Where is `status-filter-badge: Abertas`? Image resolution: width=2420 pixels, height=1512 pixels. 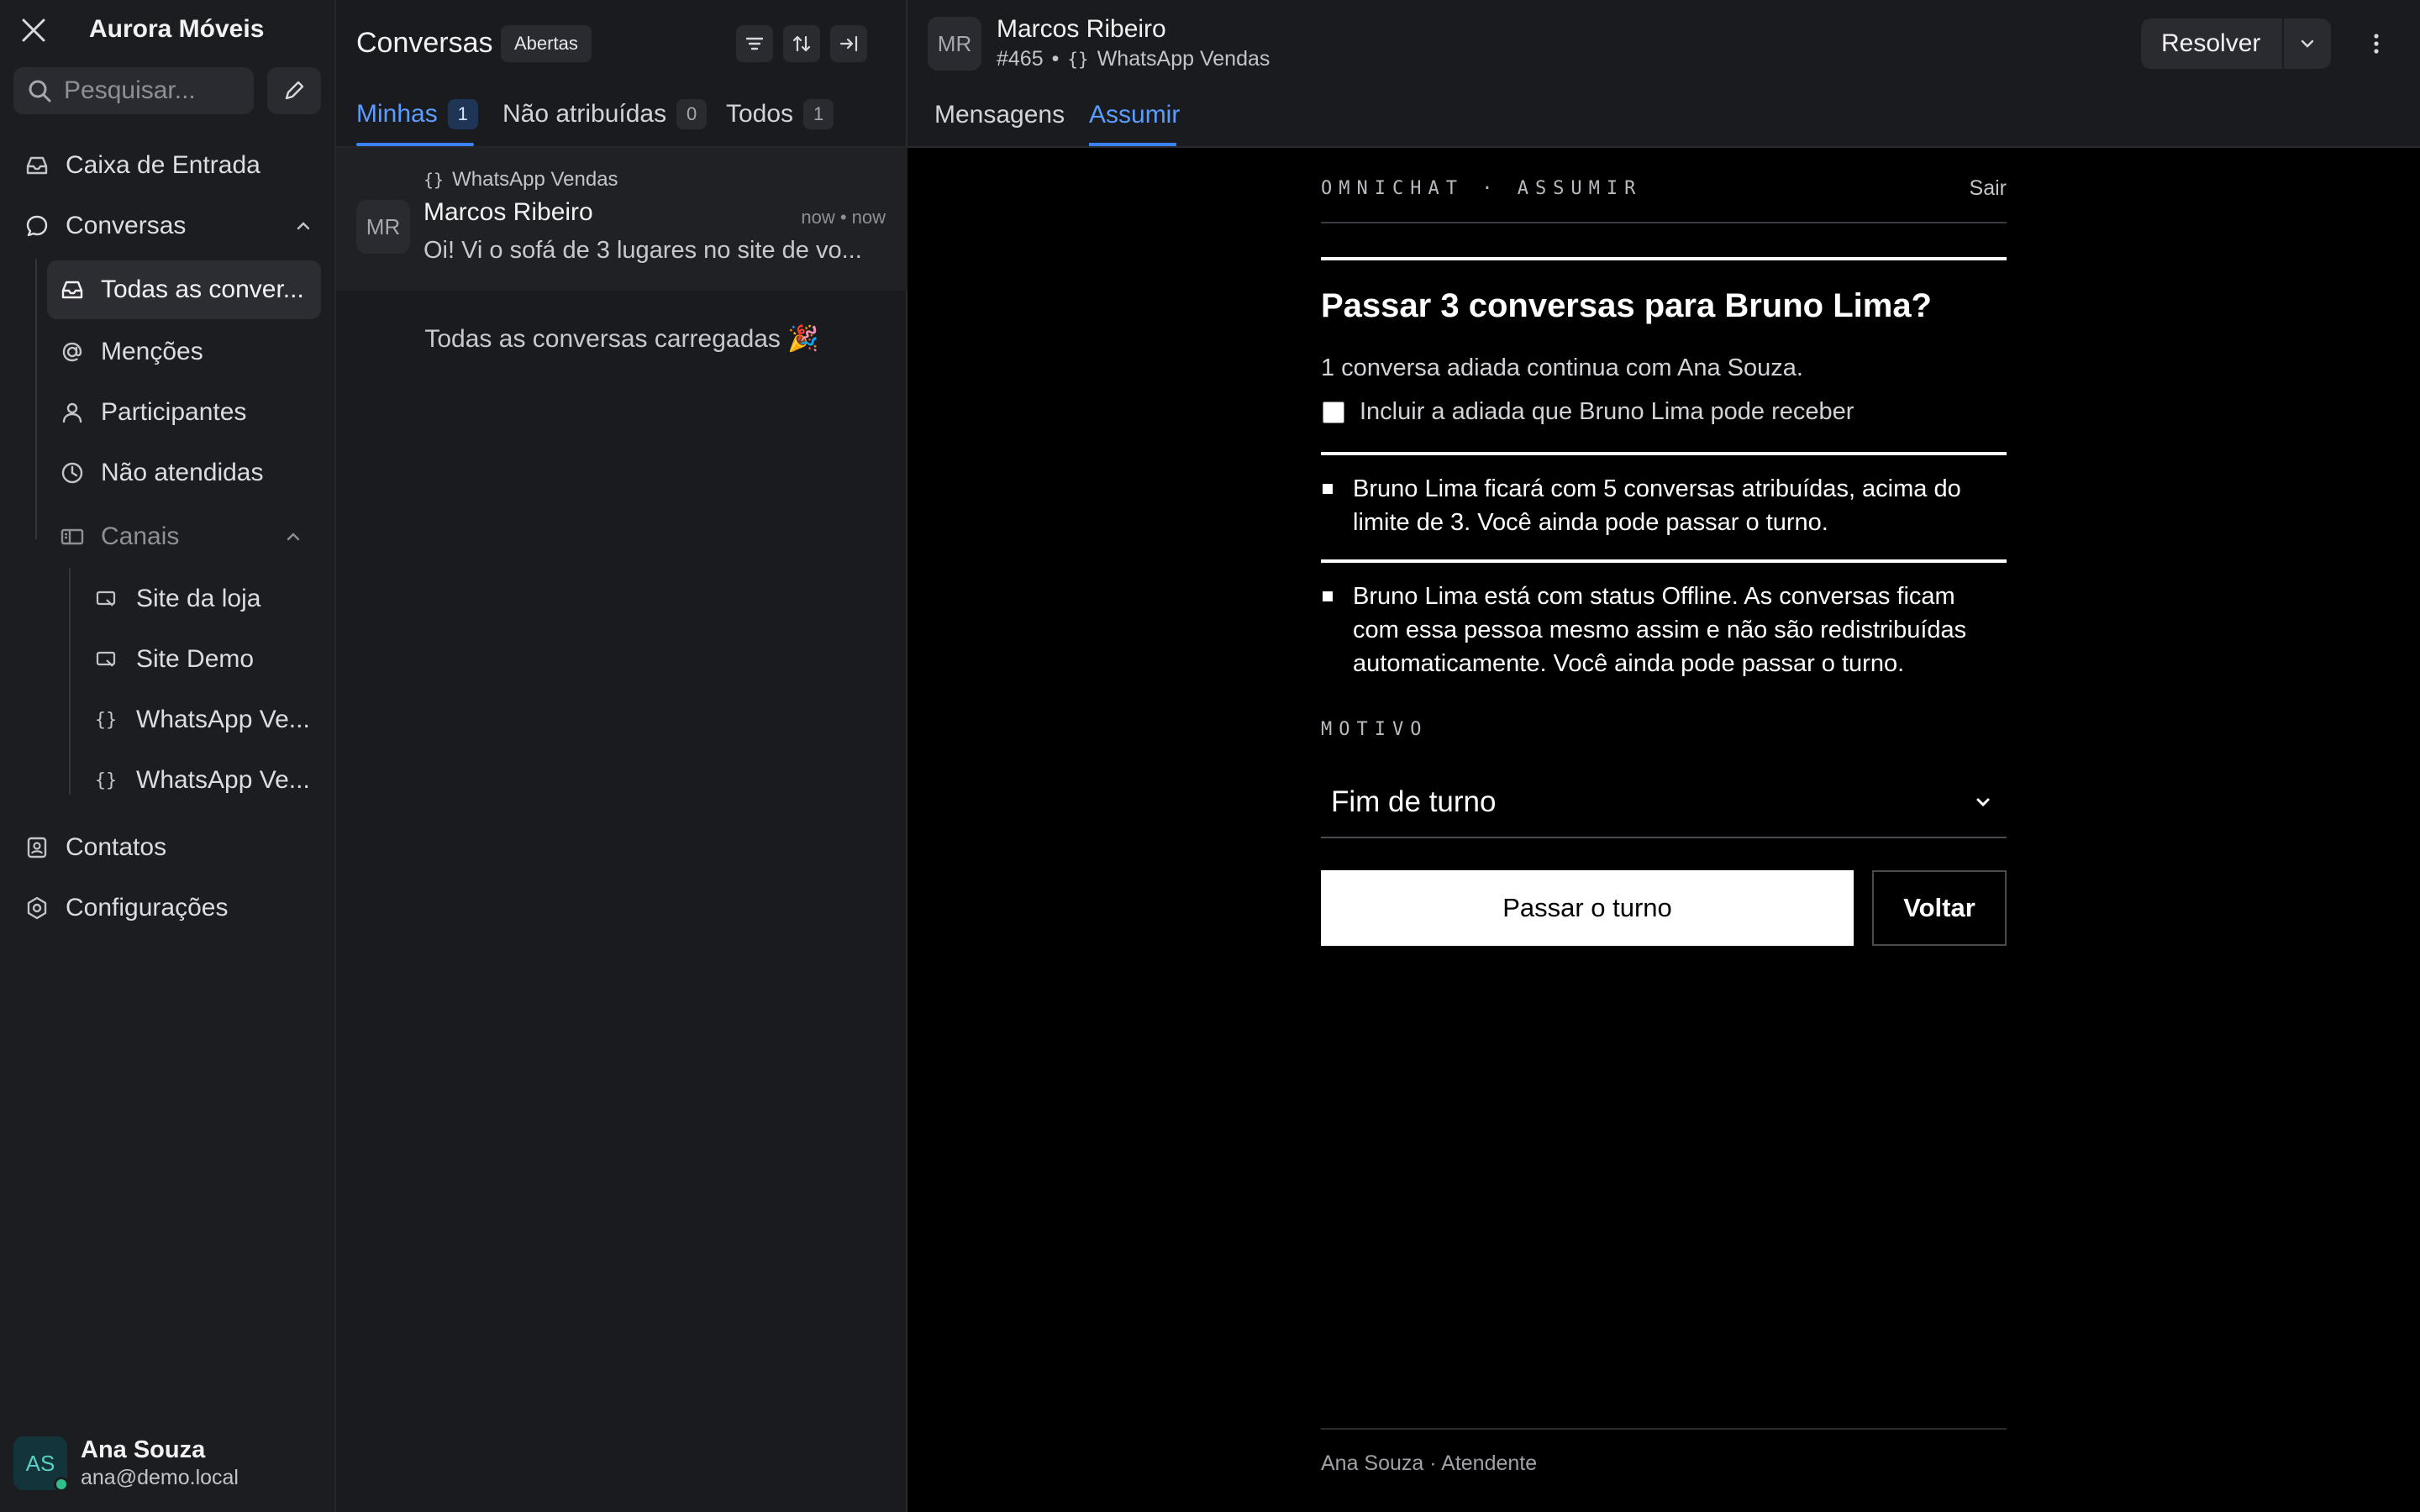 status-filter-badge: Abertas is located at coordinates (546, 43).